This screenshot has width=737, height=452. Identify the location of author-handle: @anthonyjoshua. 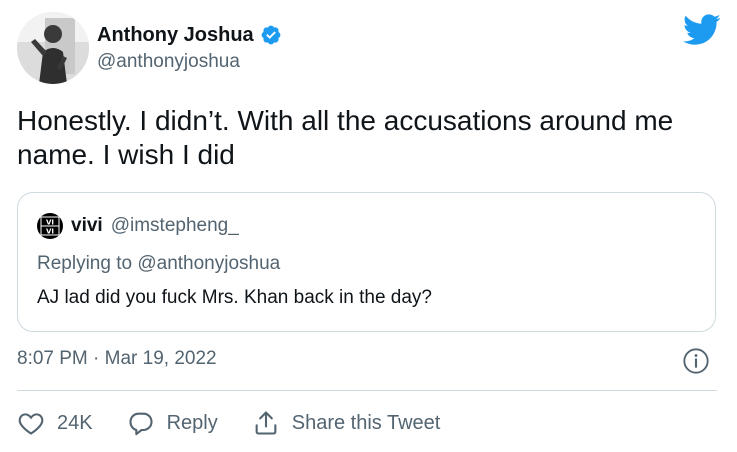
(189, 62).